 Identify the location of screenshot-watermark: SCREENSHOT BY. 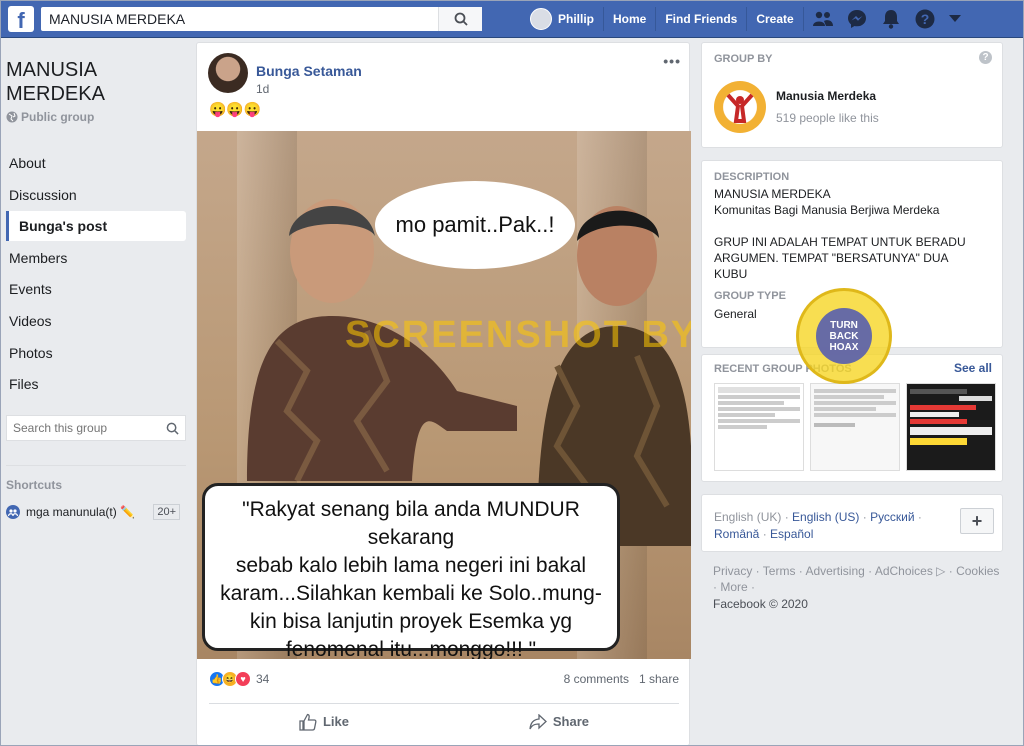
(518, 335).